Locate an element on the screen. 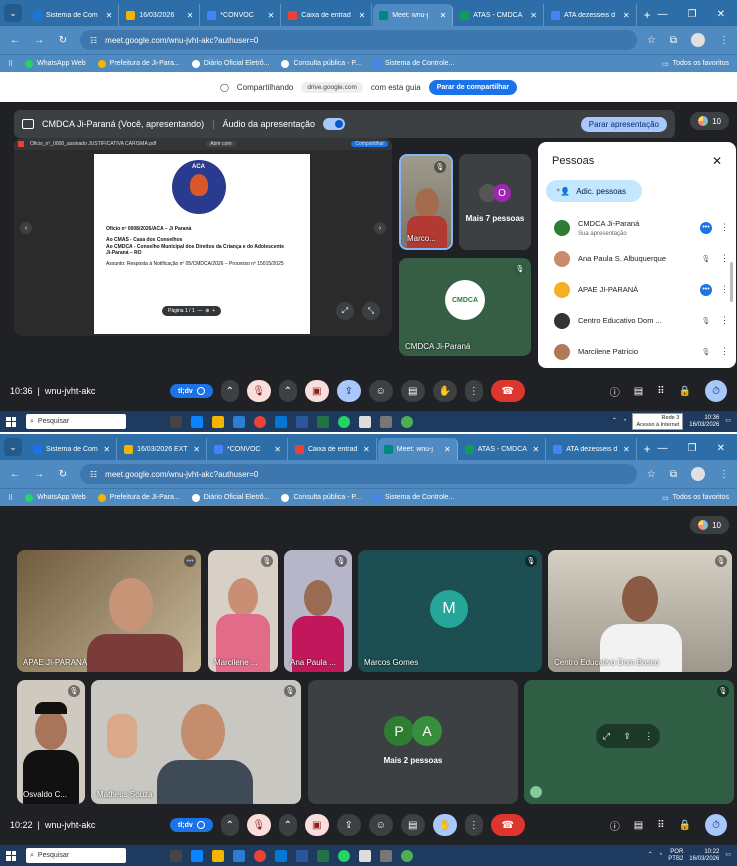 Image resolution: width=737 pixels, height=866 pixels. browser-tab: Sistema de Com ✕ is located at coordinates (73, 15).